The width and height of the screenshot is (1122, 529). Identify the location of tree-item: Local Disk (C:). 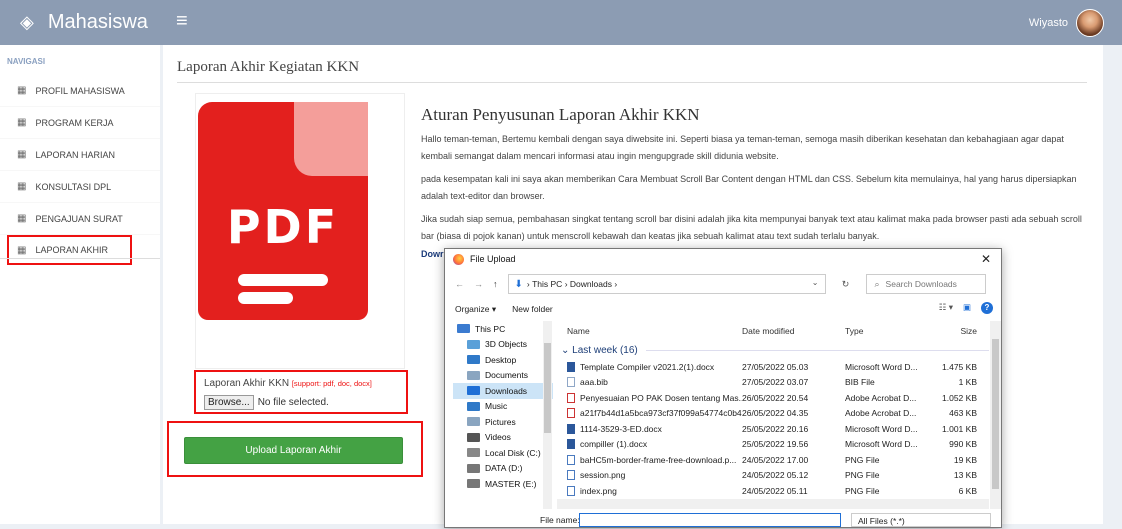
(503, 453).